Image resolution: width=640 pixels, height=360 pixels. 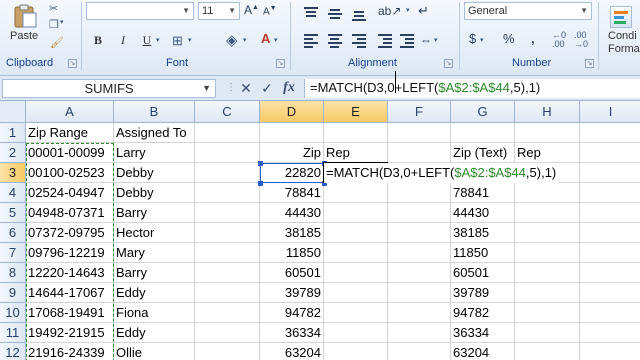 I want to click on cell-a9: 14644-17067, so click(x=70, y=293).